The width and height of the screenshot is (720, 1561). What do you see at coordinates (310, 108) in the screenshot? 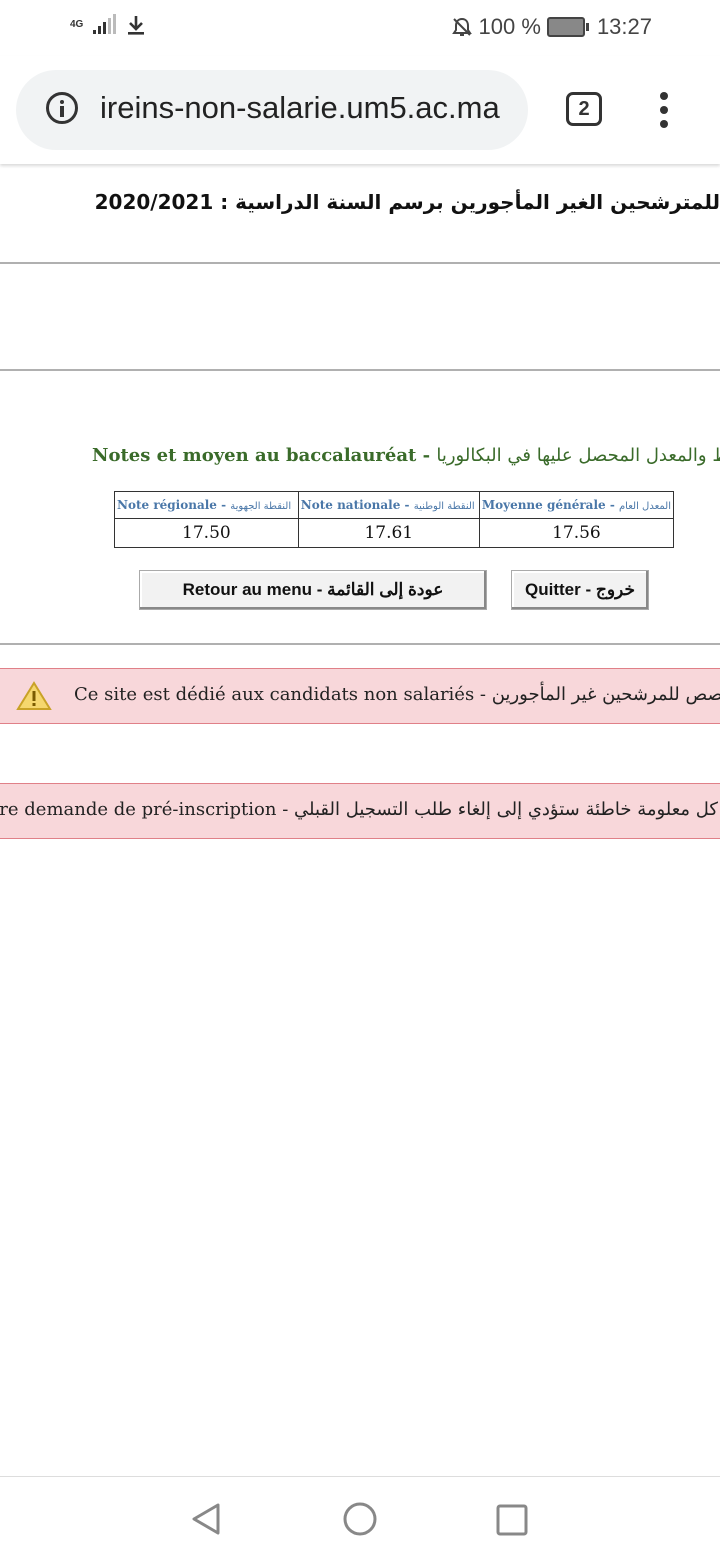
I see `url-text: ireins-non-salarie.um5.ac.ma` at bounding box center [310, 108].